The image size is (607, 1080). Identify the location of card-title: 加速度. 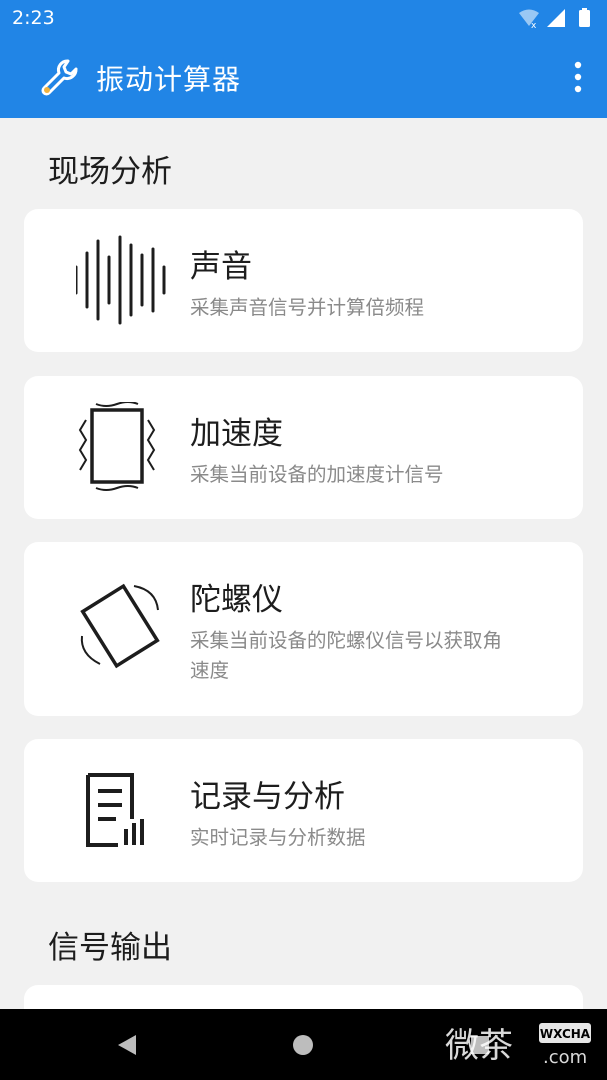
(236, 434).